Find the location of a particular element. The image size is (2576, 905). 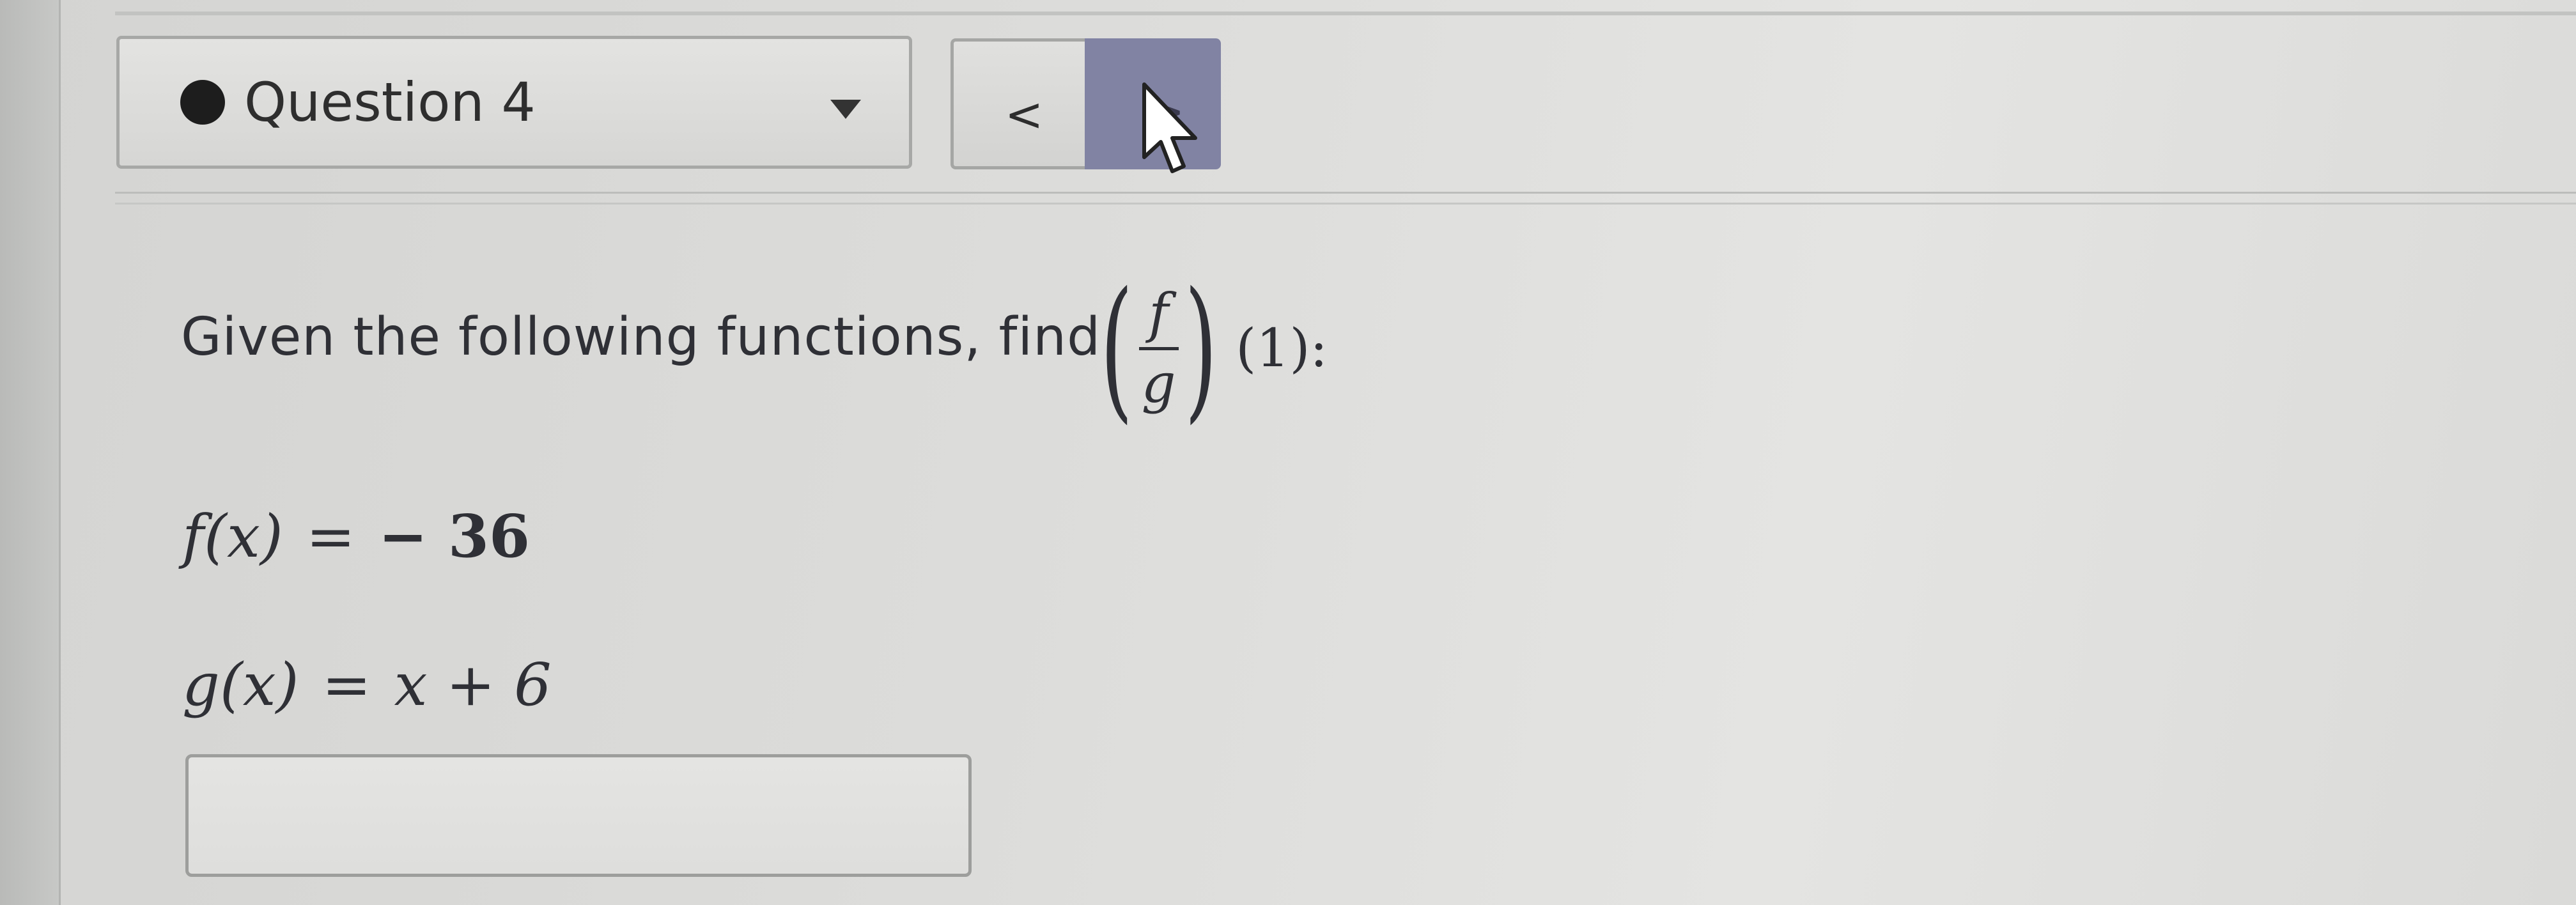

expression-argument: (1): is located at coordinates (1282, 348).